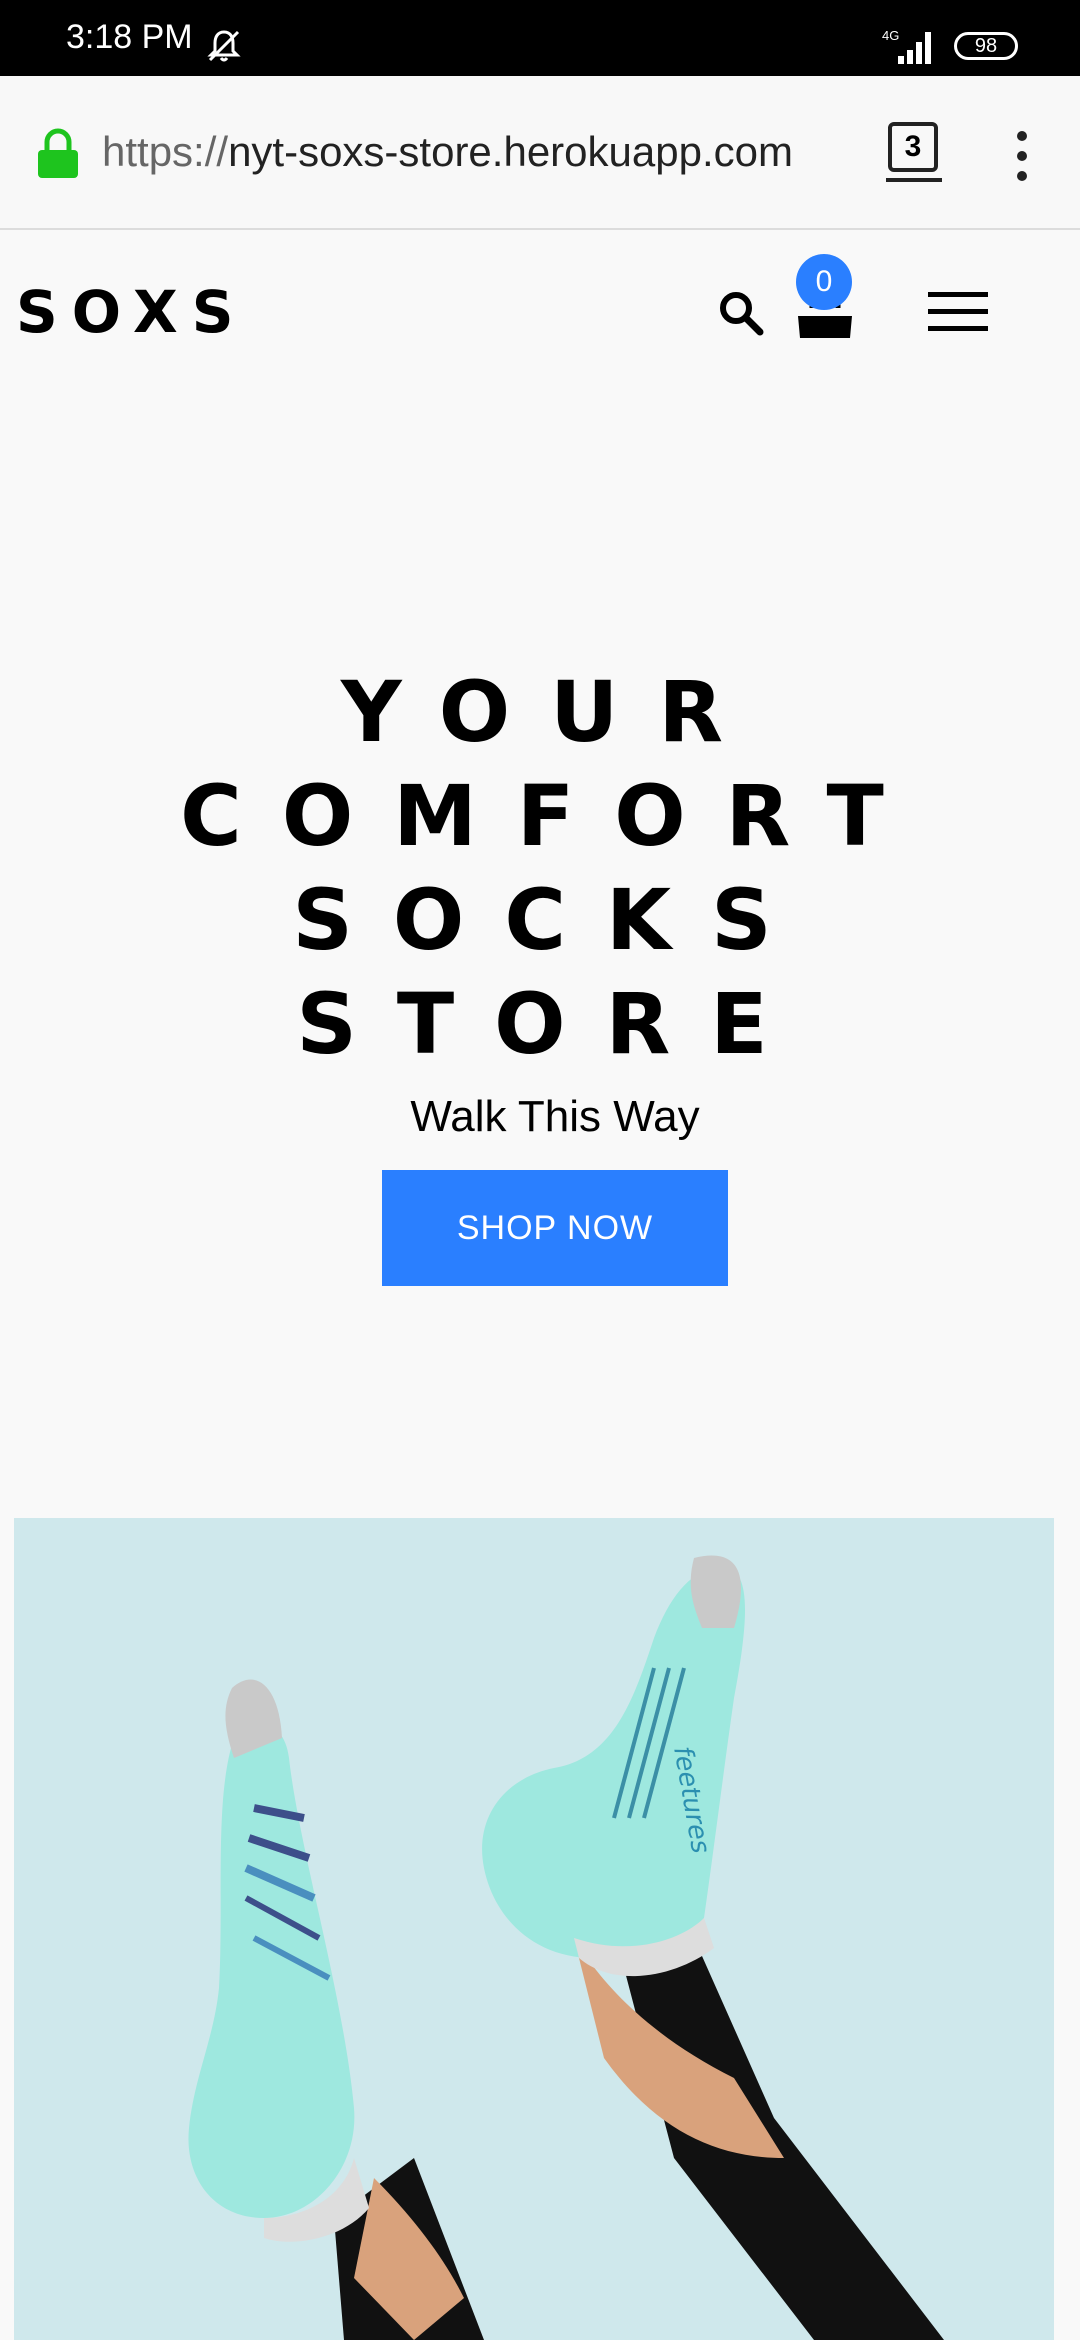 The width and height of the screenshot is (1080, 2340). Describe the element at coordinates (552, 1024) in the screenshot. I see `hero-title-line: STORE` at that location.